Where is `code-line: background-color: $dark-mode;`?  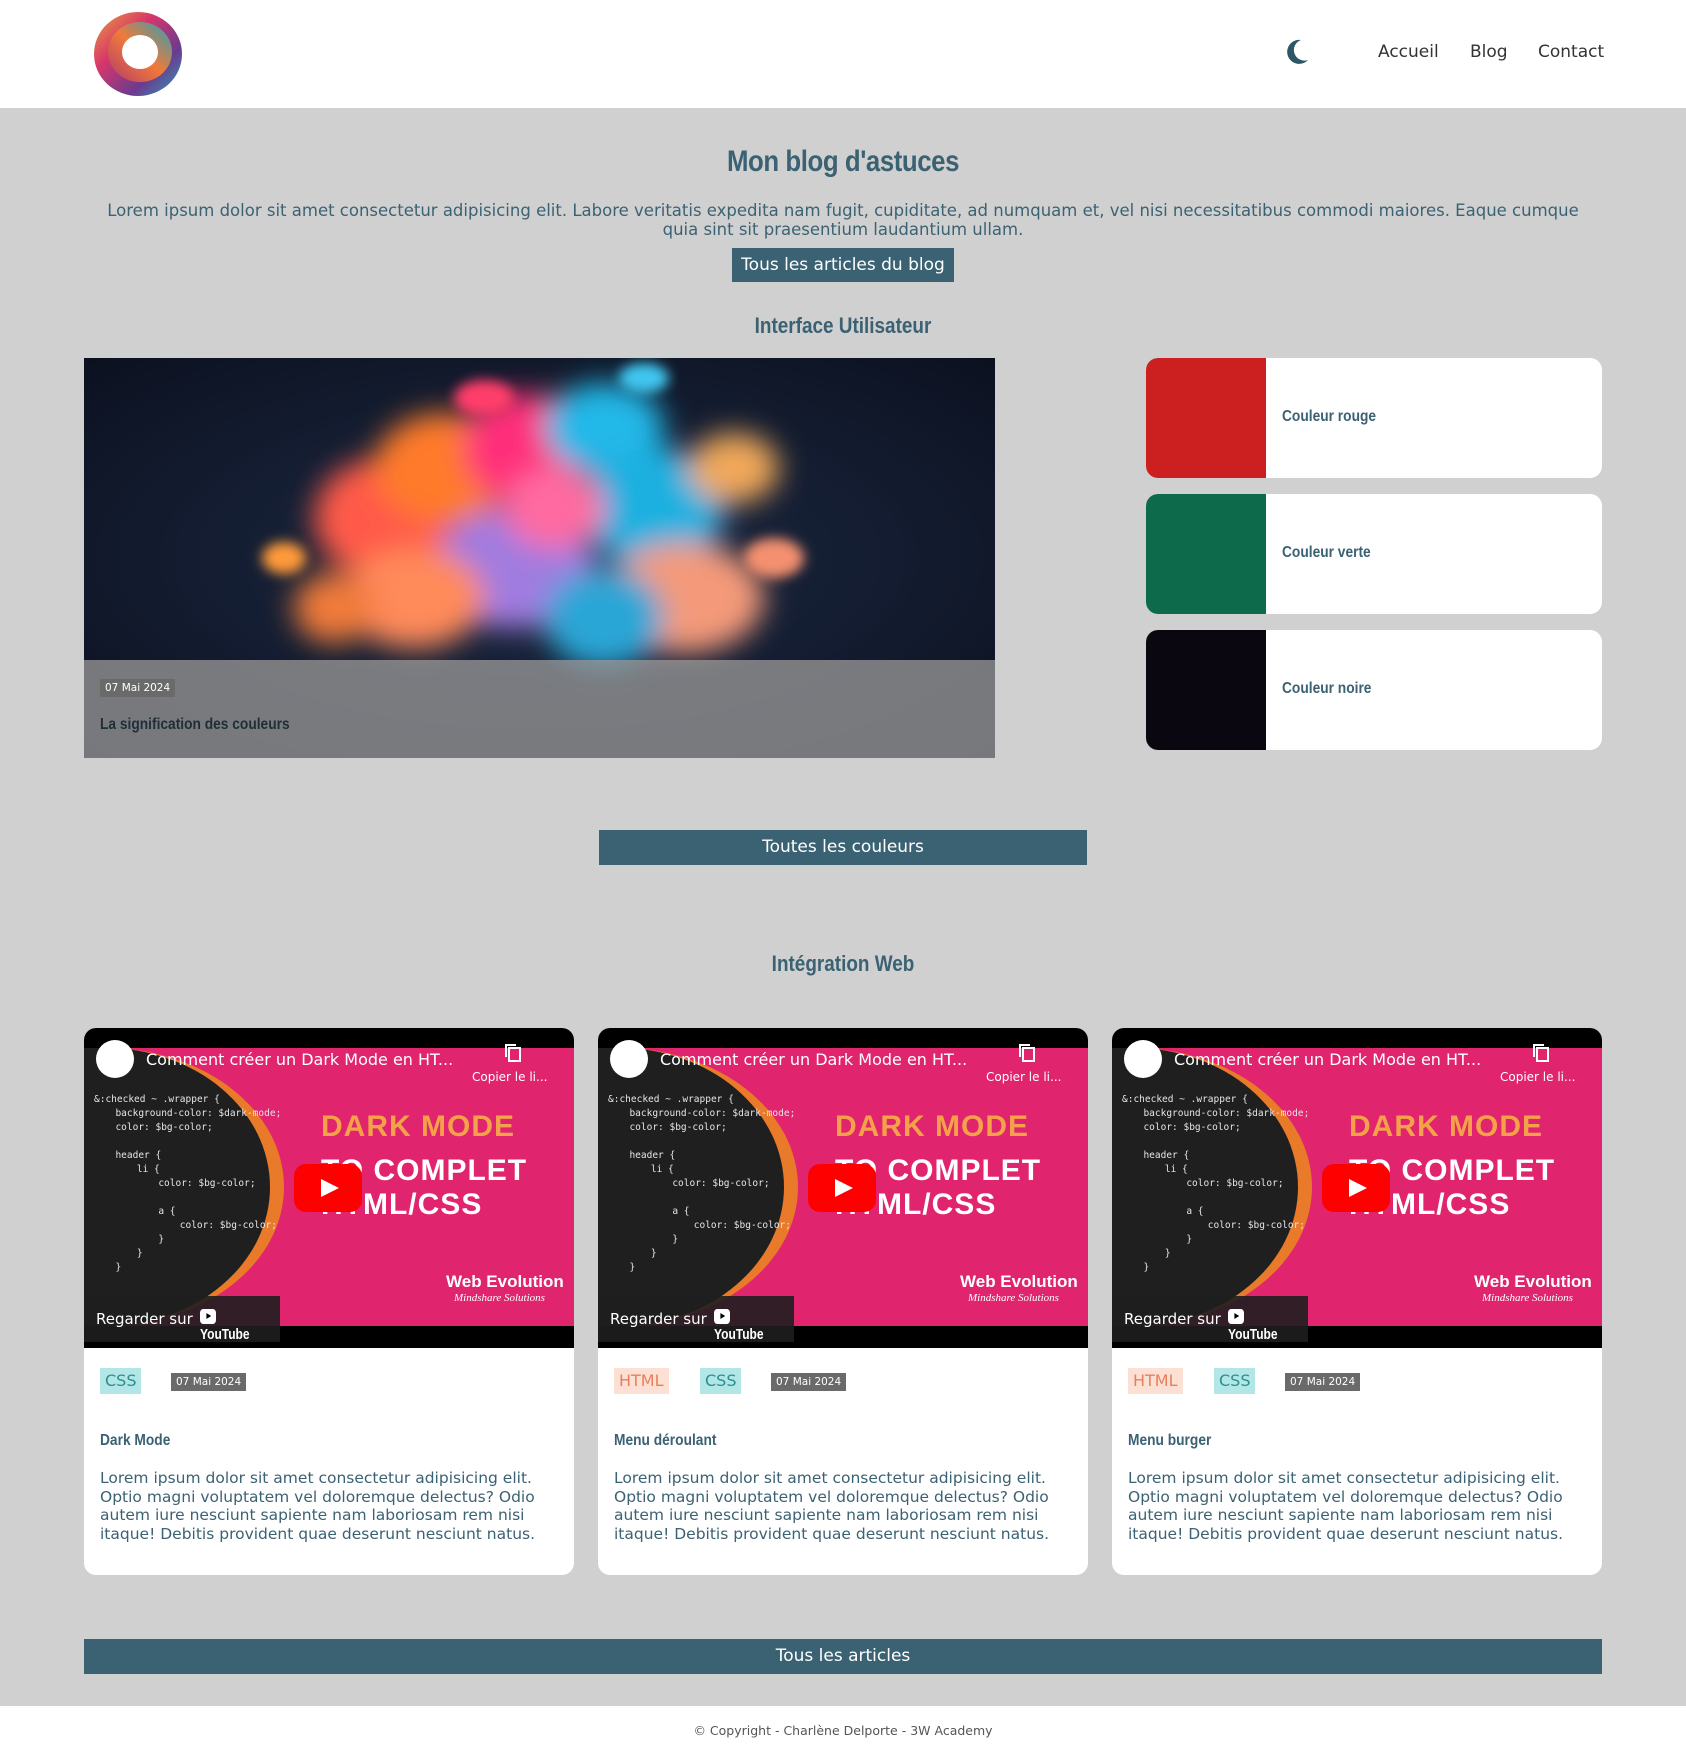 code-line: background-color: $dark-mode; is located at coordinates (193, 1113).